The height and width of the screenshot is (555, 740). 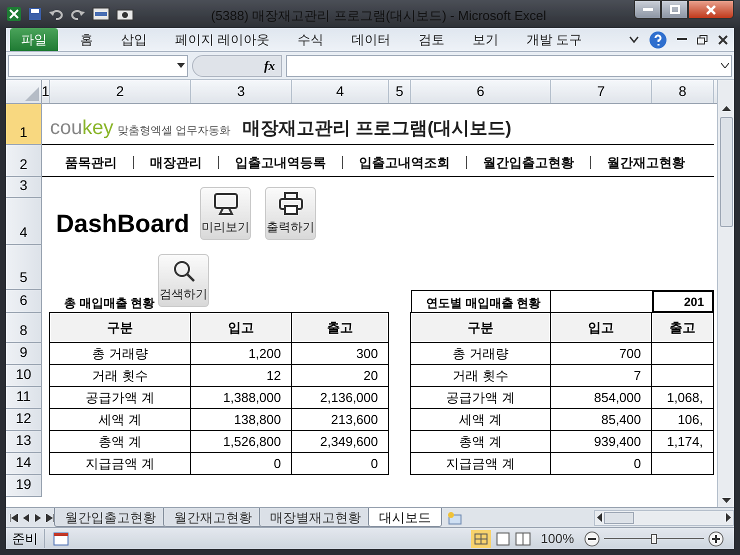 What do you see at coordinates (176, 162) in the screenshot?
I see `menu-link: 매장관리` at bounding box center [176, 162].